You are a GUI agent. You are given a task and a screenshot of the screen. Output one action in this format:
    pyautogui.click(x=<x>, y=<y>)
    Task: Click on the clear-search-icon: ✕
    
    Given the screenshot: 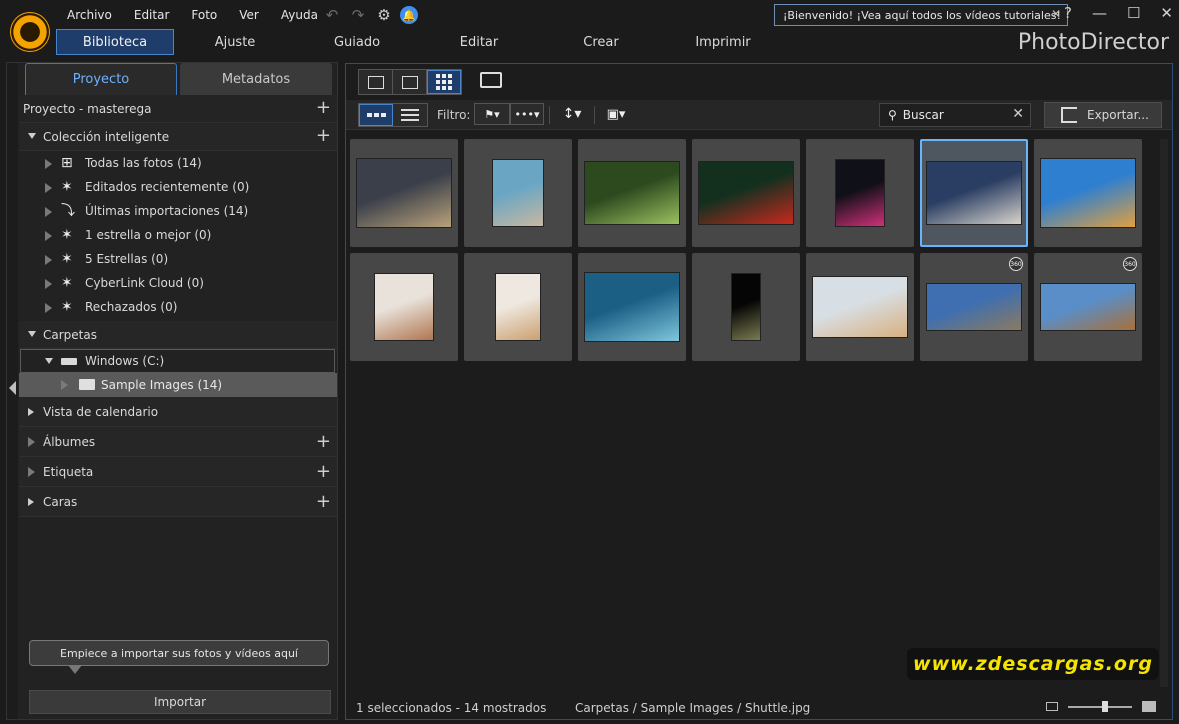 What is the action you would take?
    pyautogui.click(x=1018, y=114)
    